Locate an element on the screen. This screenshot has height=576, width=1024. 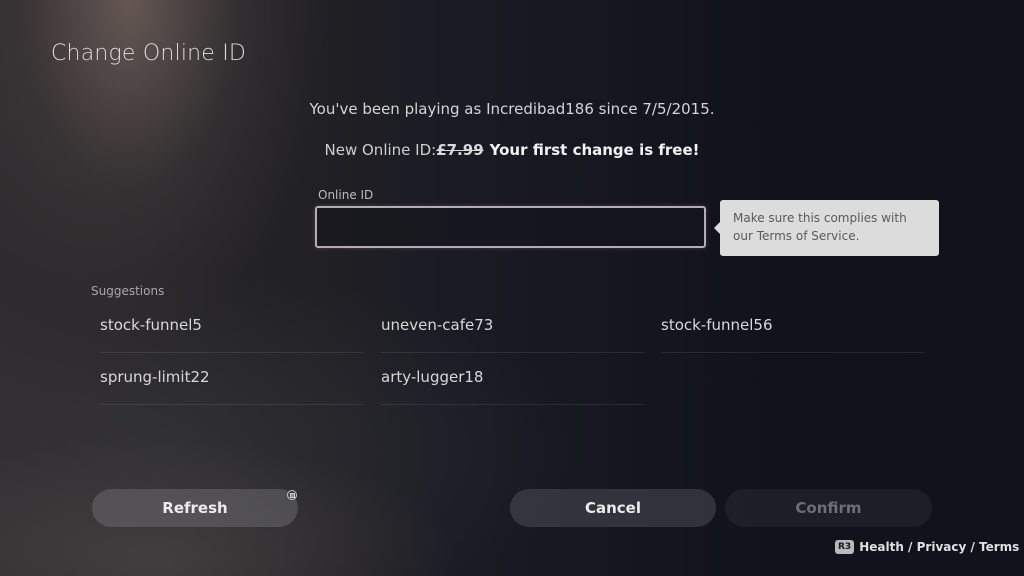
online-id-input is located at coordinates (510, 227).